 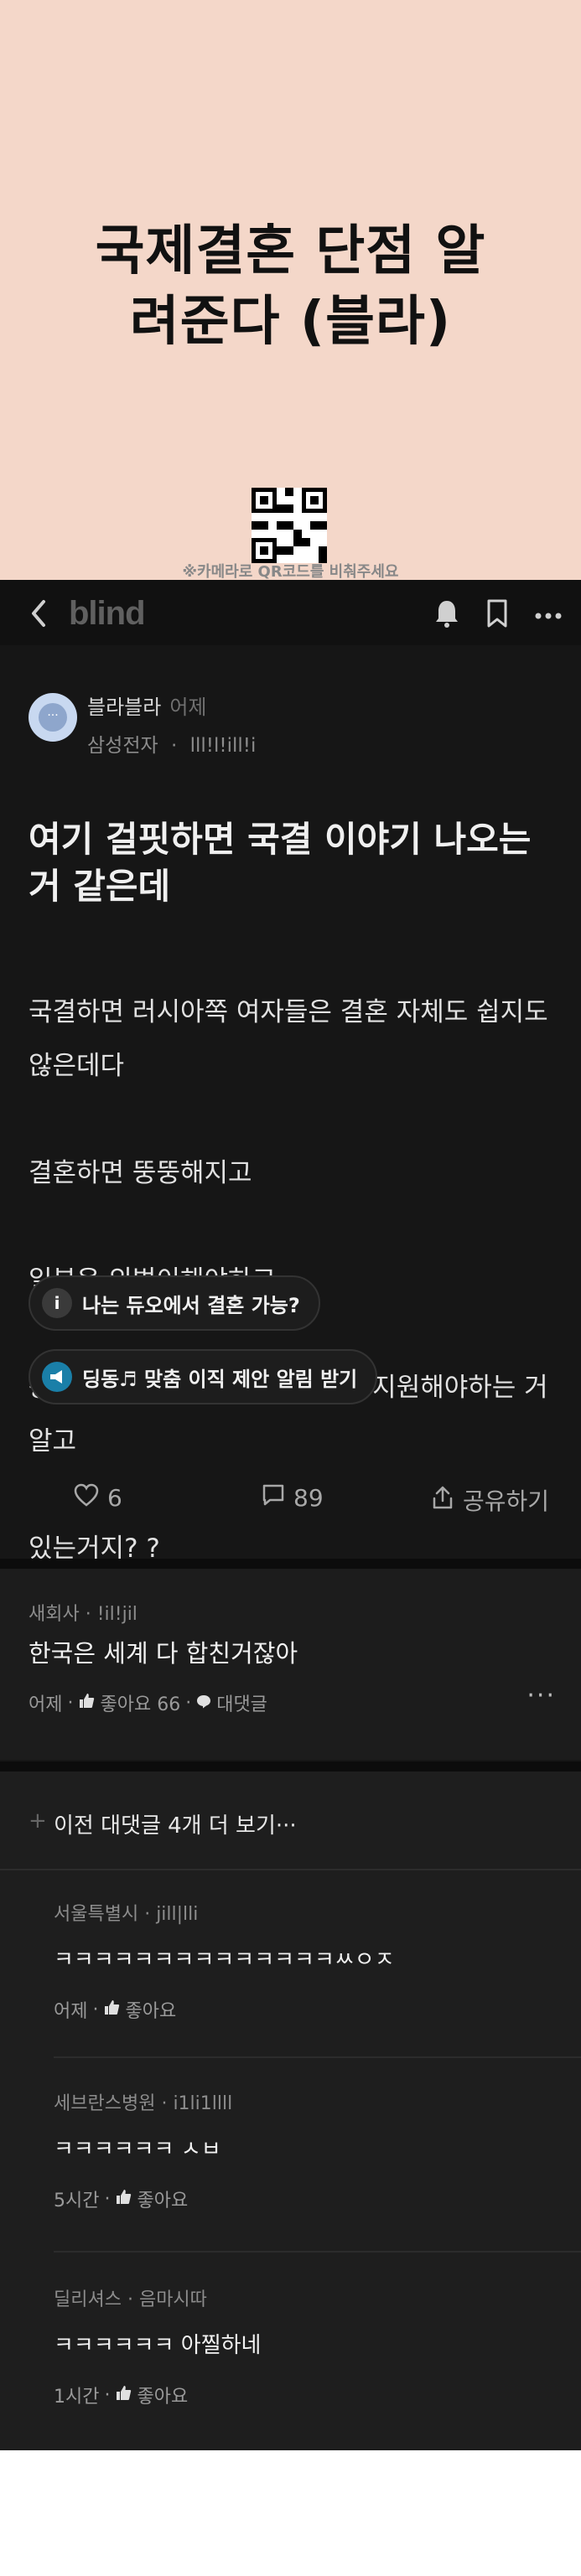 I want to click on reply-company: 딜리셔스, so click(x=88, y=2299).